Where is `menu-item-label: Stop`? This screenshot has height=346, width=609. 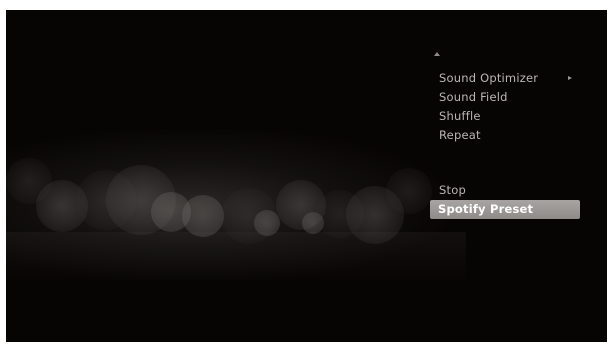 menu-item-label: Stop is located at coordinates (452, 190).